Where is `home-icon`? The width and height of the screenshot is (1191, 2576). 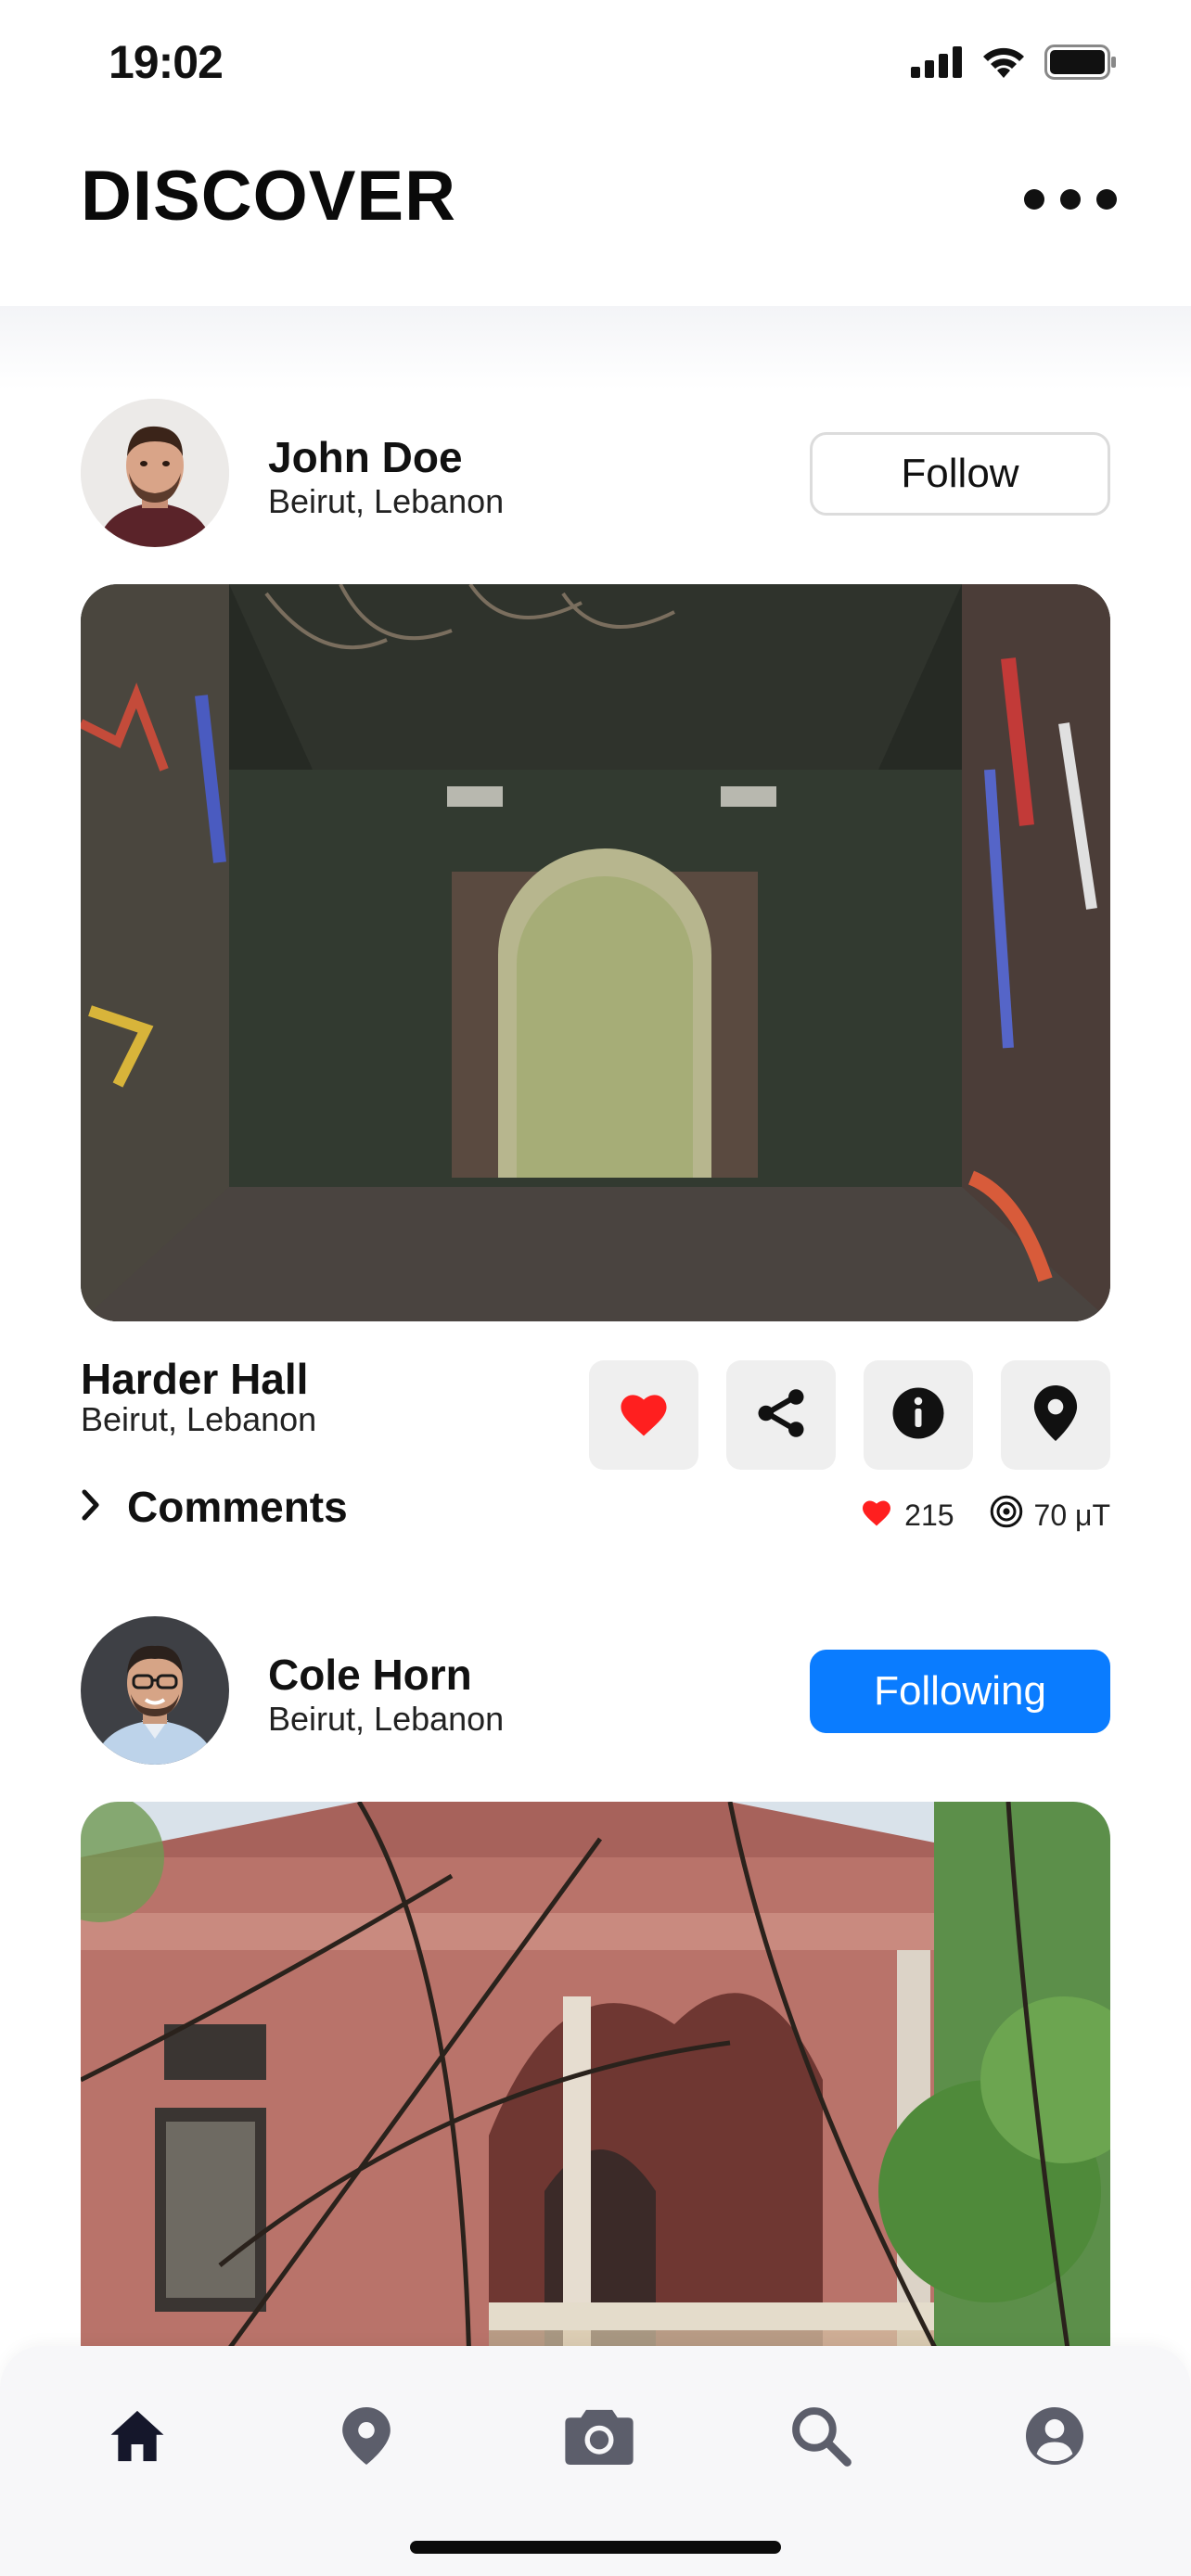 home-icon is located at coordinates (137, 2438).